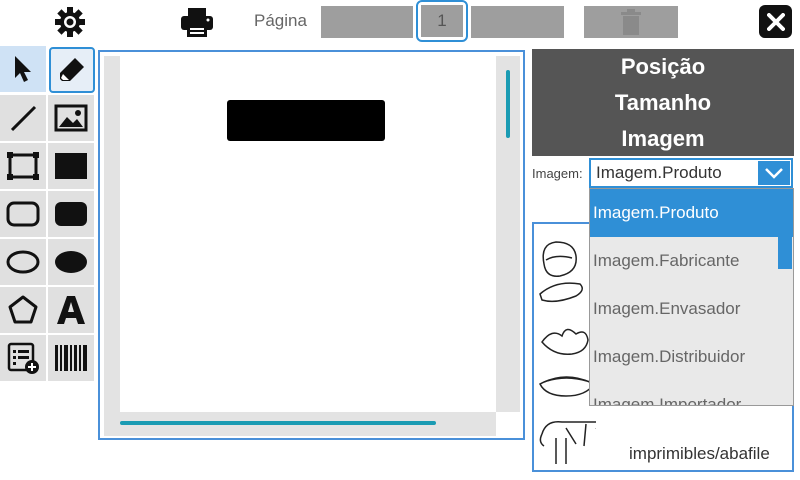  Describe the element at coordinates (567, 352) in the screenshot. I see `product-clipart-icon` at that location.